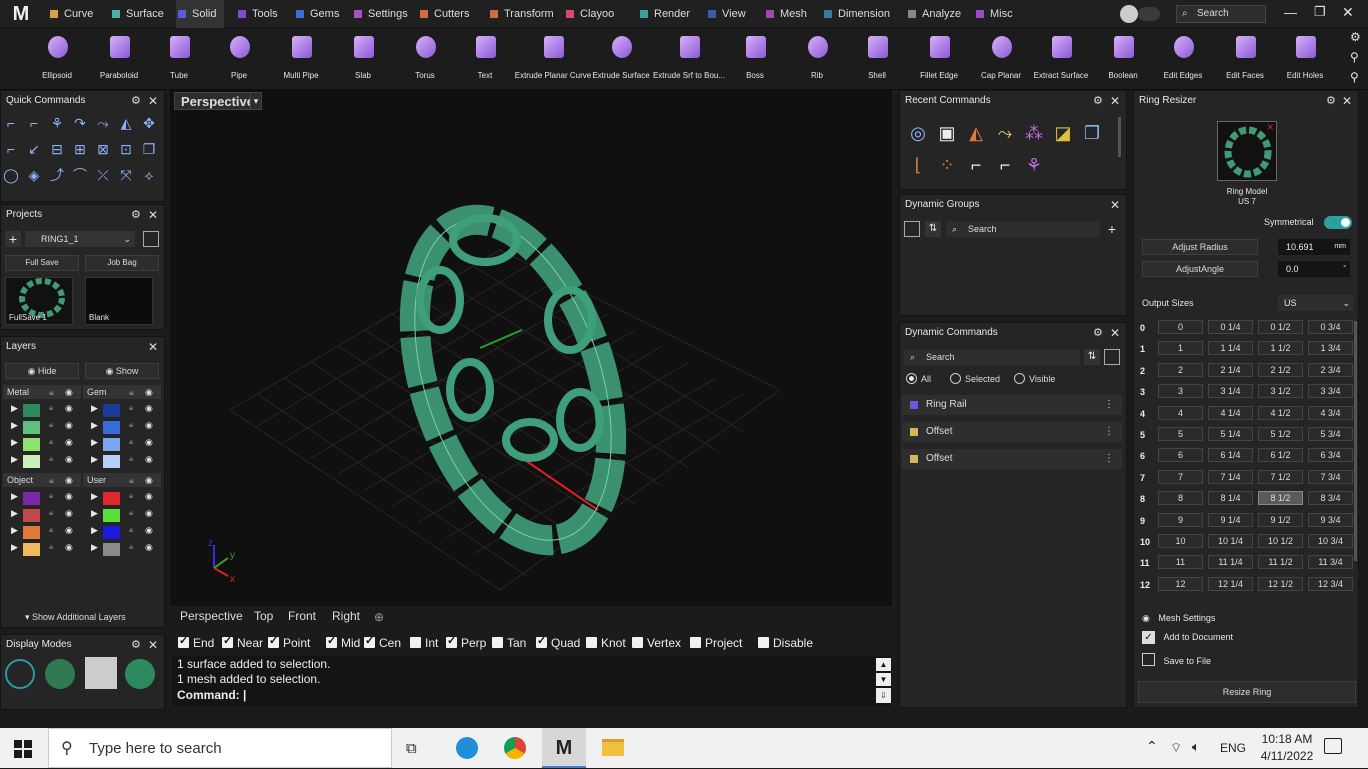 The height and width of the screenshot is (769, 1368). What do you see at coordinates (606, 643) in the screenshot?
I see `snap-knot: Knot` at bounding box center [606, 643].